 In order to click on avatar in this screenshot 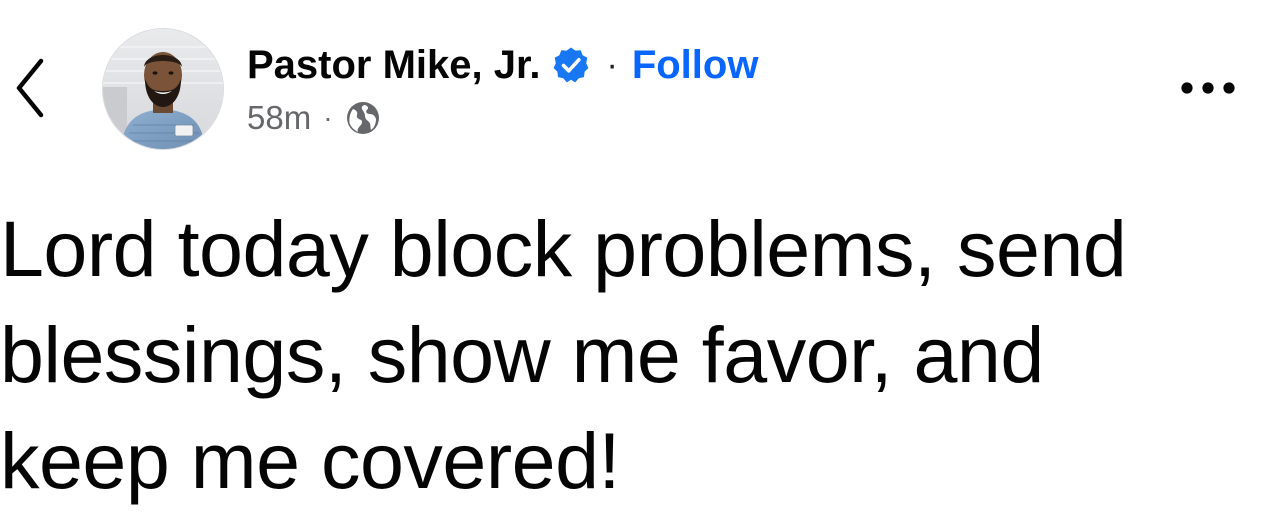, I will do `click(163, 89)`.